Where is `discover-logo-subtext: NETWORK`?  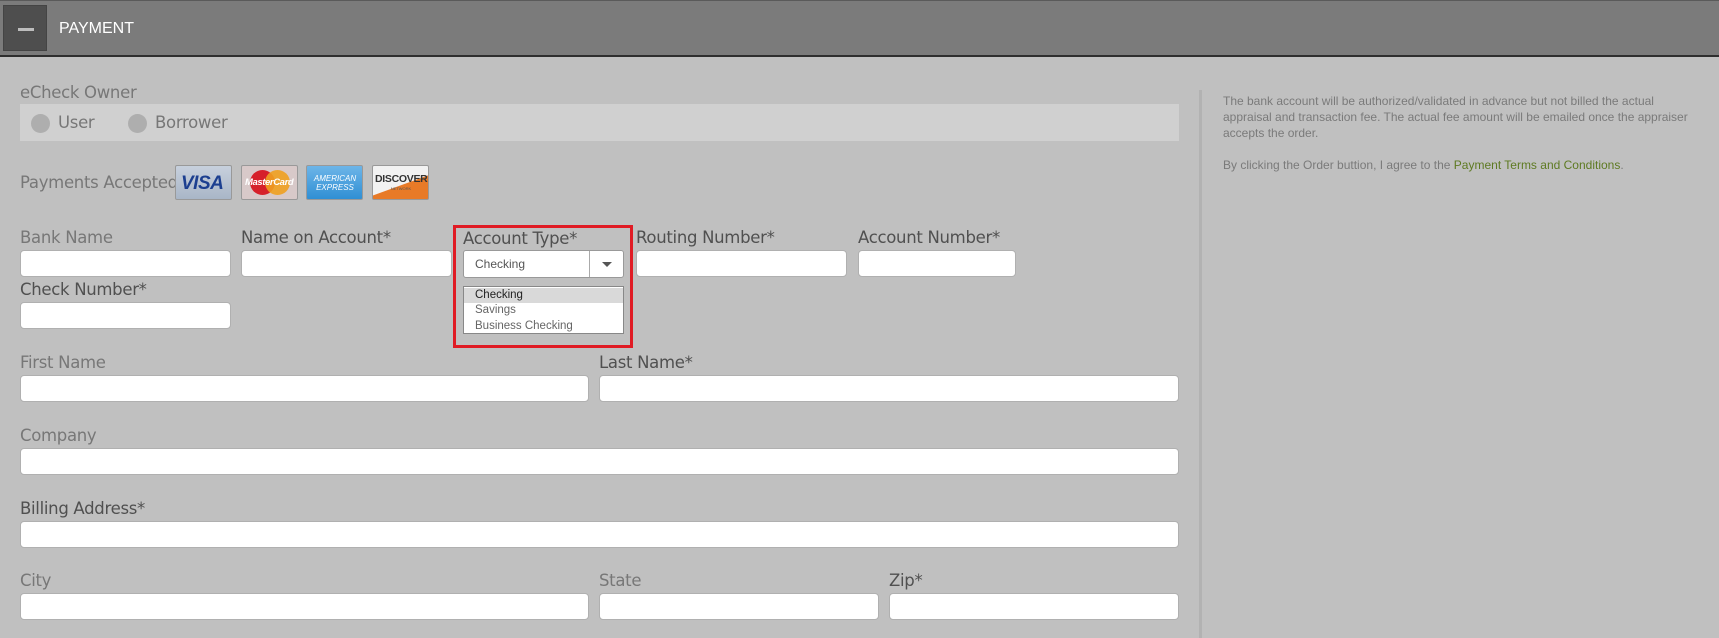 discover-logo-subtext: NETWORK is located at coordinates (401, 188).